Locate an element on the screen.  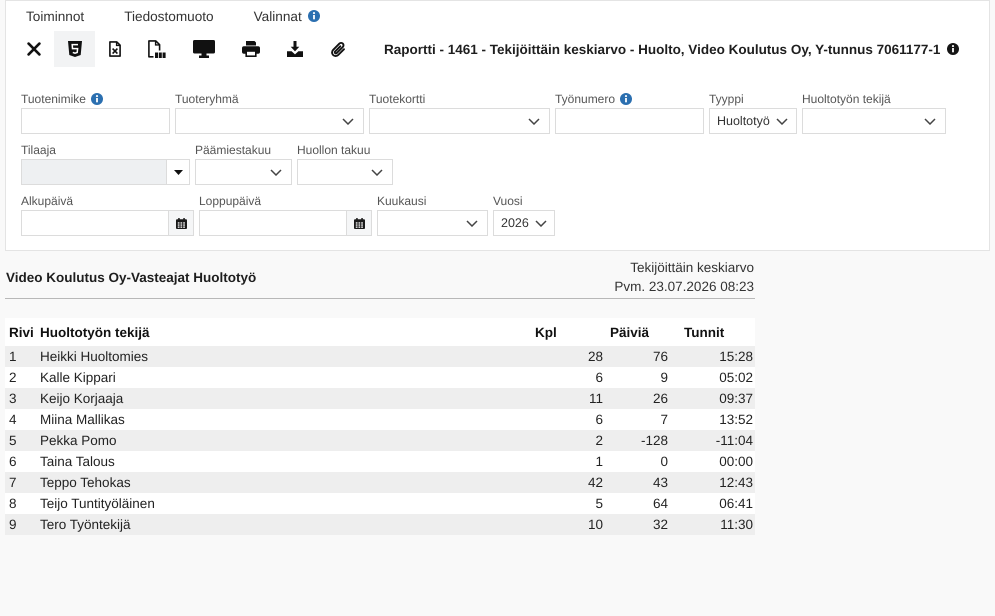
field-label: Työnumero is located at coordinates (585, 99).